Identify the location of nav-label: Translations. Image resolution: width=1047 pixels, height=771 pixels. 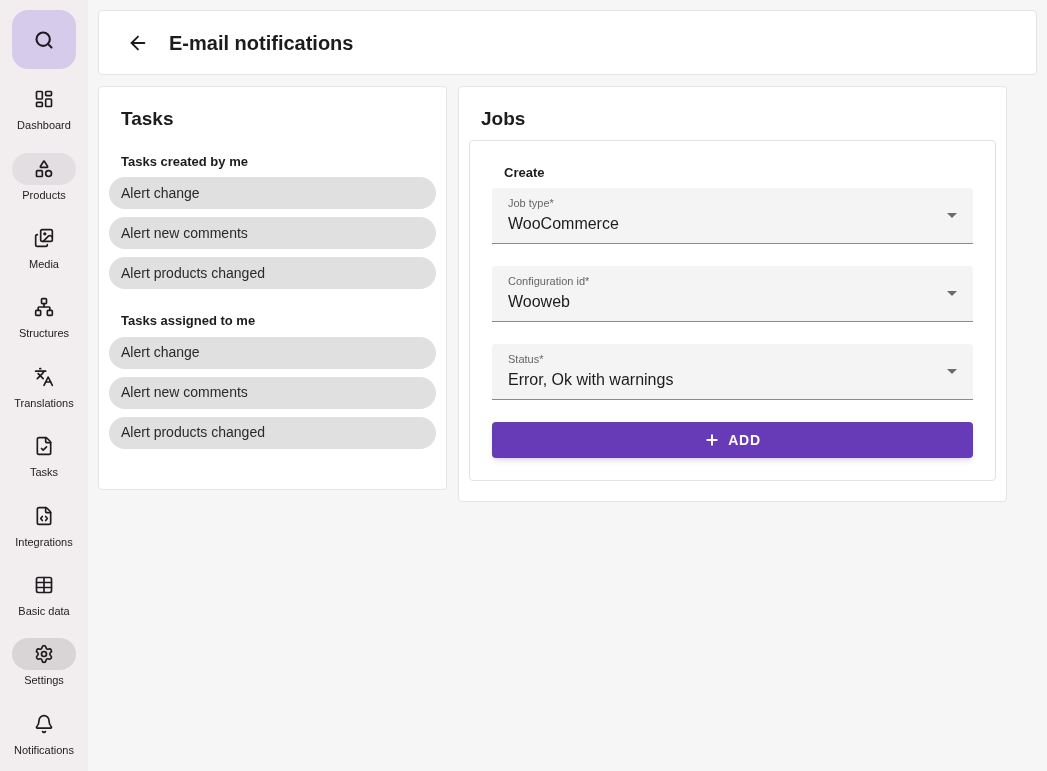
(44, 402).